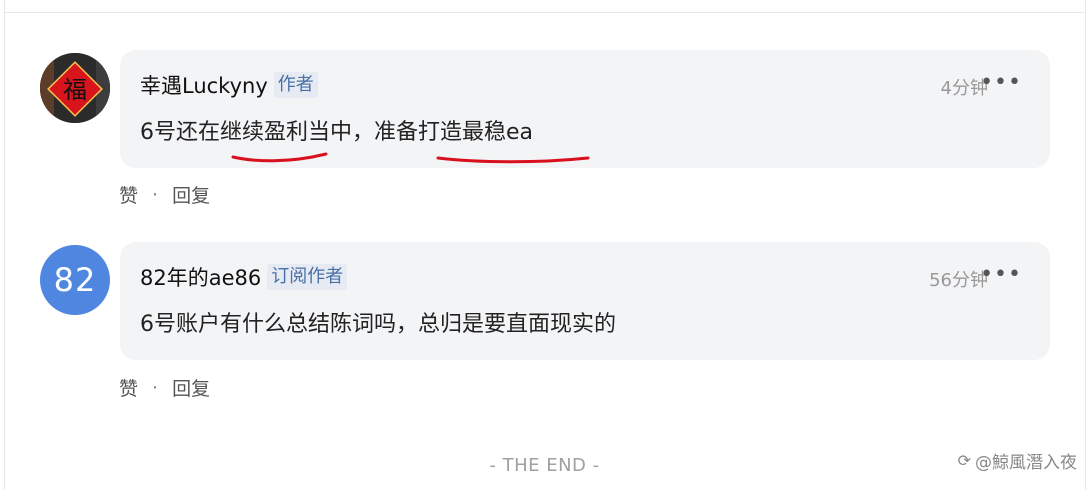  What do you see at coordinates (295, 85) in the screenshot?
I see `author-badge: 作者` at bounding box center [295, 85].